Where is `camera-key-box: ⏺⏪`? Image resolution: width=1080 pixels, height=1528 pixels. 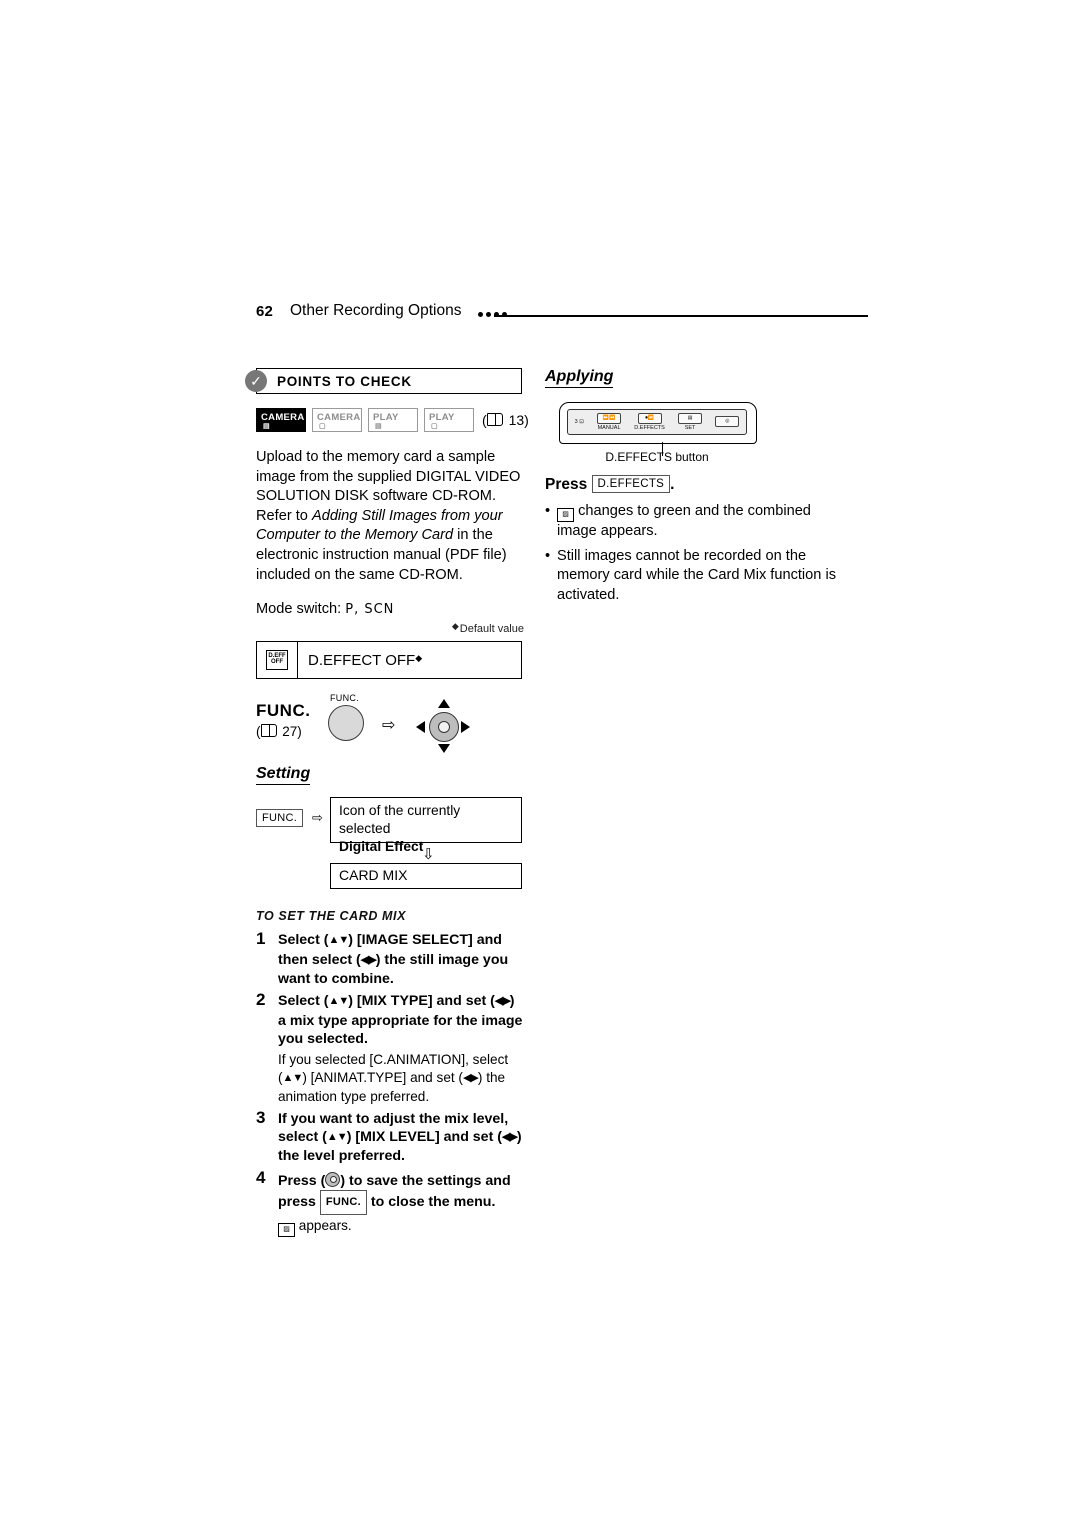 camera-key-box: ⏺⏪ is located at coordinates (649, 418).